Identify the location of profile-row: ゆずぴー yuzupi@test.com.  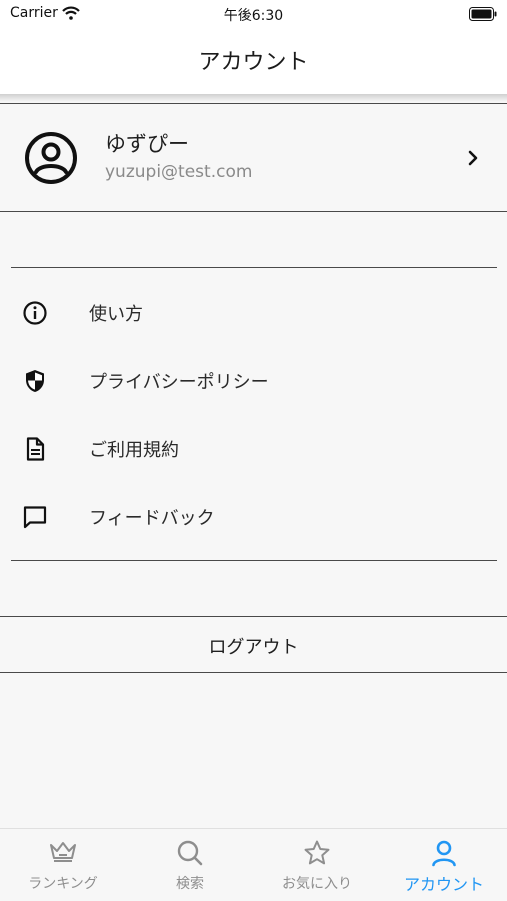
(253, 157).